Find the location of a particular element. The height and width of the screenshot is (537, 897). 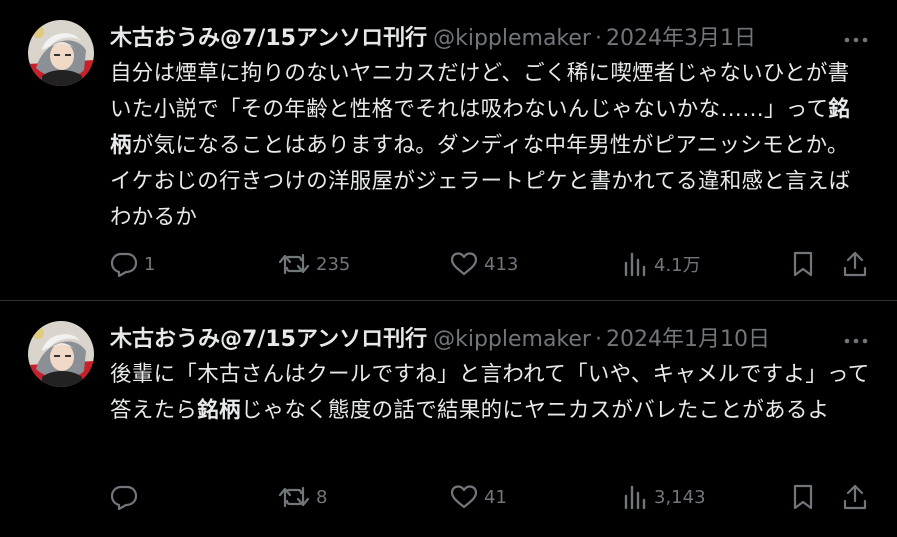

like-button: 413 is located at coordinates (484, 264).